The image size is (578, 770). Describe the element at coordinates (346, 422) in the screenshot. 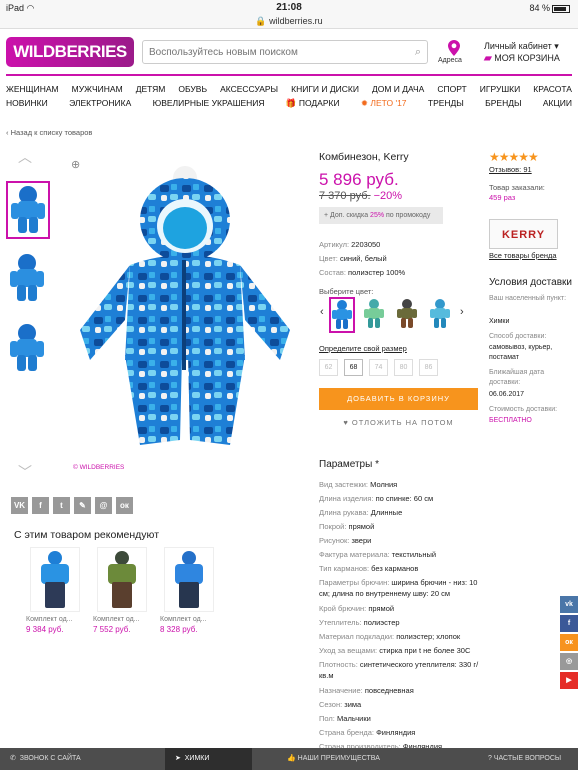

I see `heart-icon: ♥` at that location.